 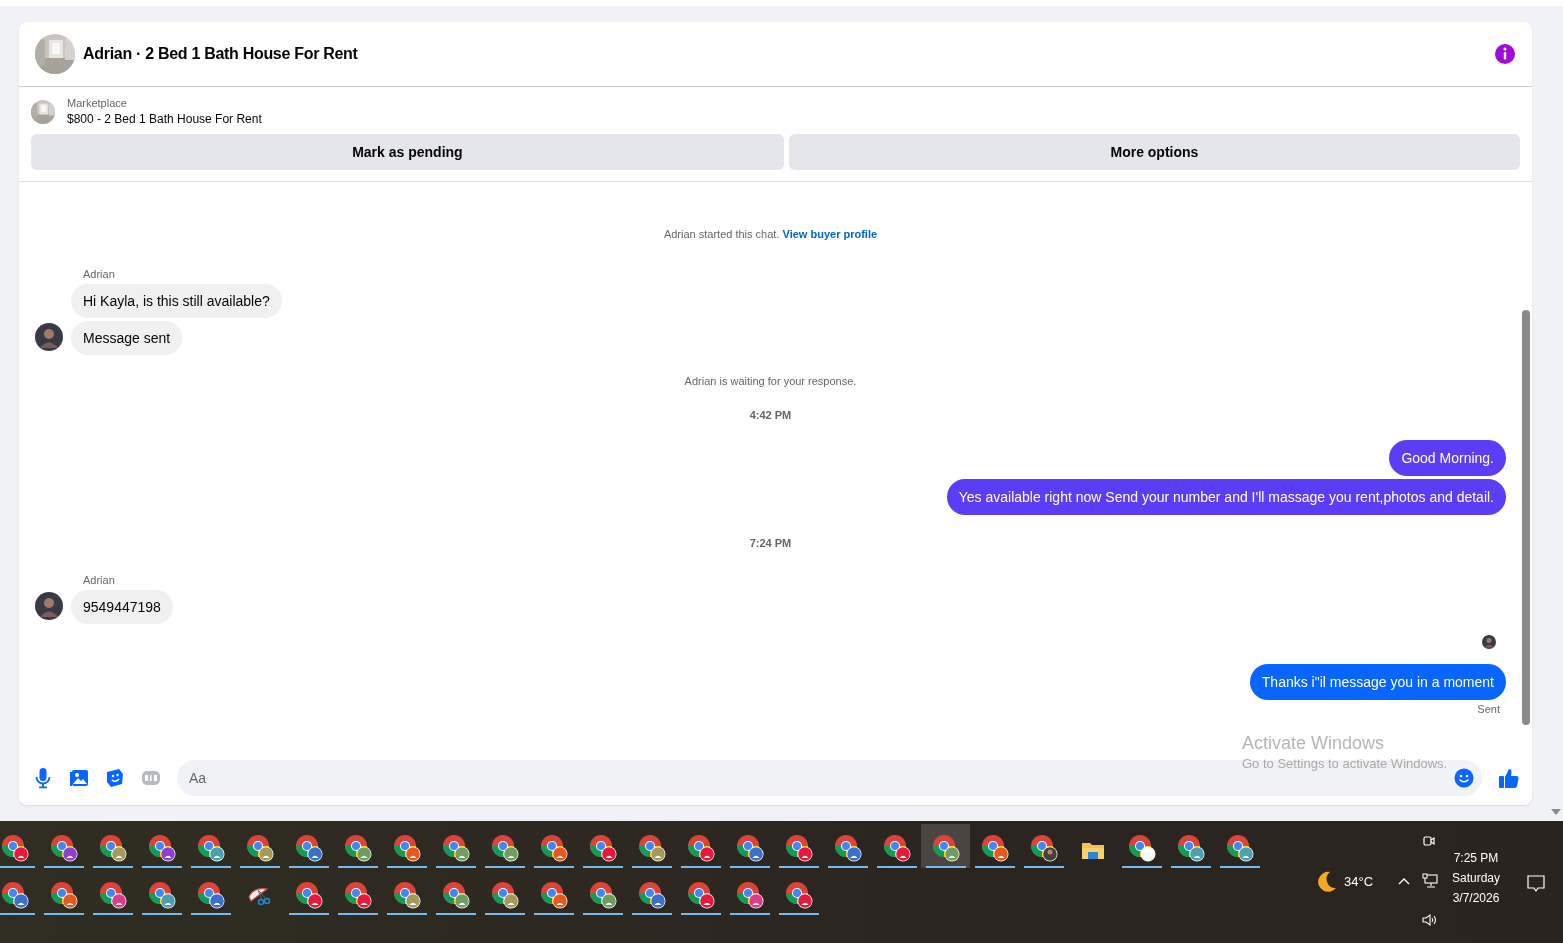 What do you see at coordinates (164, 119) in the screenshot?
I see `listing-title: $800 - 2 Bed 1 Bath House For Rent` at bounding box center [164, 119].